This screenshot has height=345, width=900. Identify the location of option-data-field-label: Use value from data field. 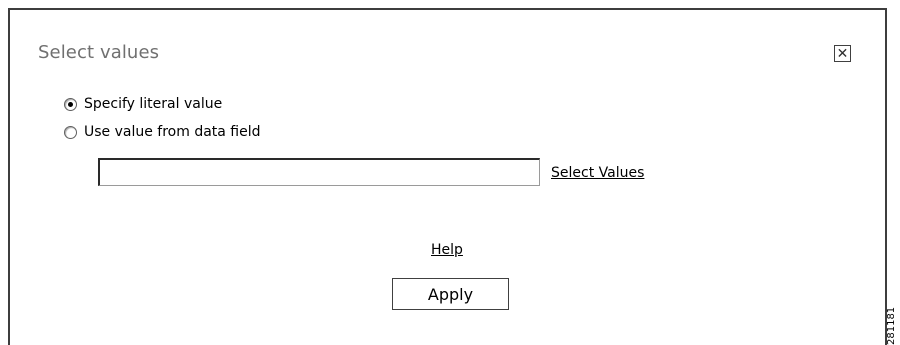
(172, 132).